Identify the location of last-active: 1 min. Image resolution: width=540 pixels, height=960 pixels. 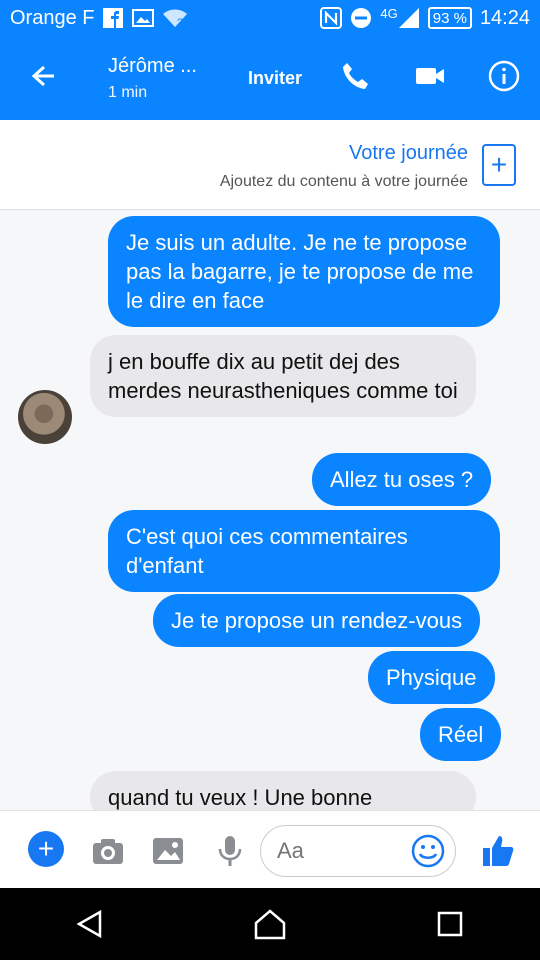
(128, 92).